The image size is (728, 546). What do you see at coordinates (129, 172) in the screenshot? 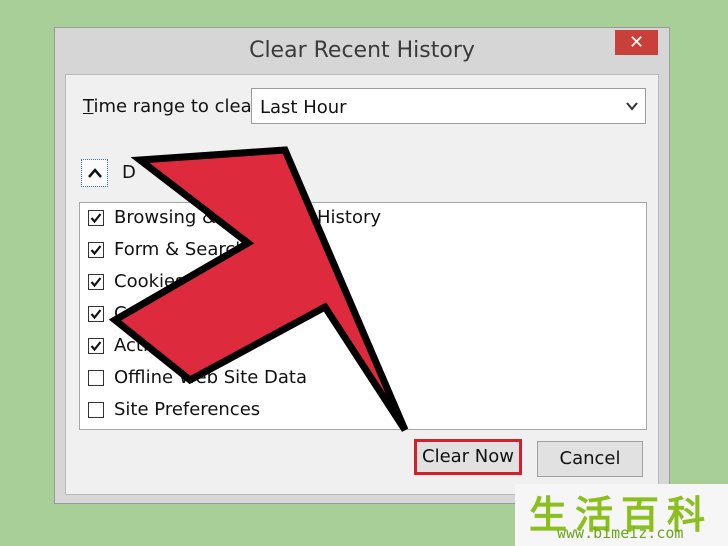
I see `details-label: D` at bounding box center [129, 172].